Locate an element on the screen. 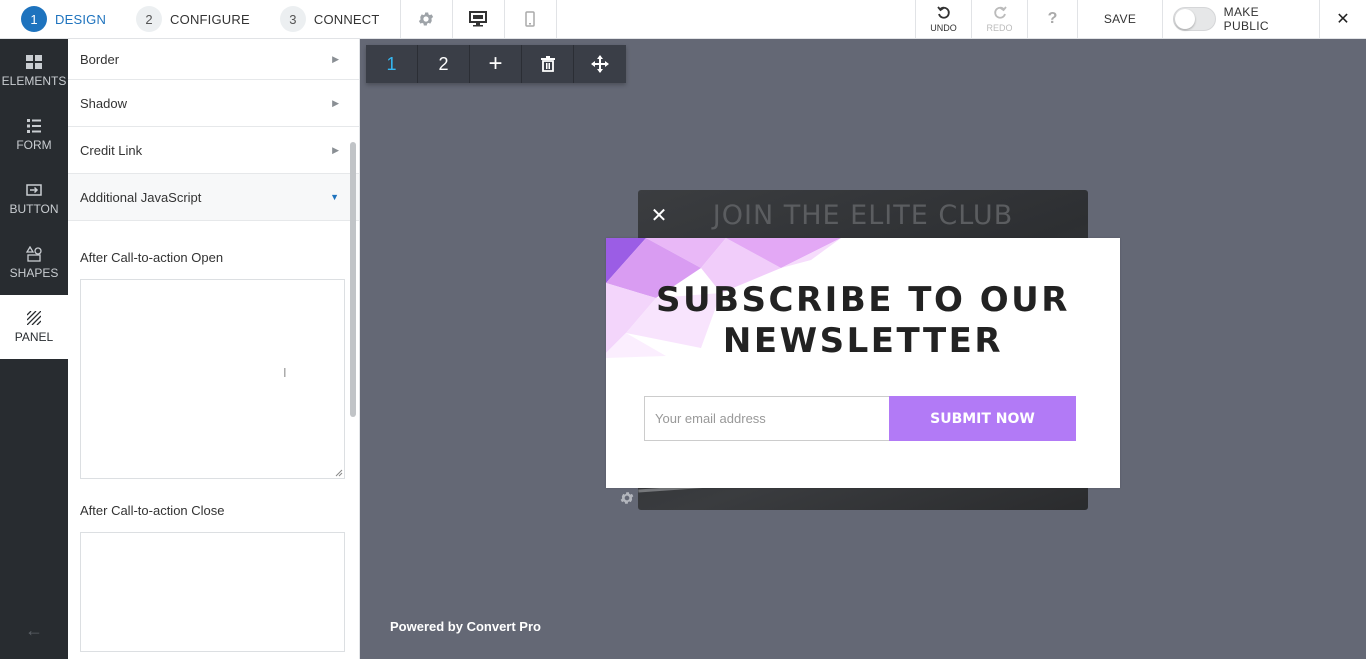 This screenshot has height=659, width=1366. step-number: 1 is located at coordinates (34, 19).